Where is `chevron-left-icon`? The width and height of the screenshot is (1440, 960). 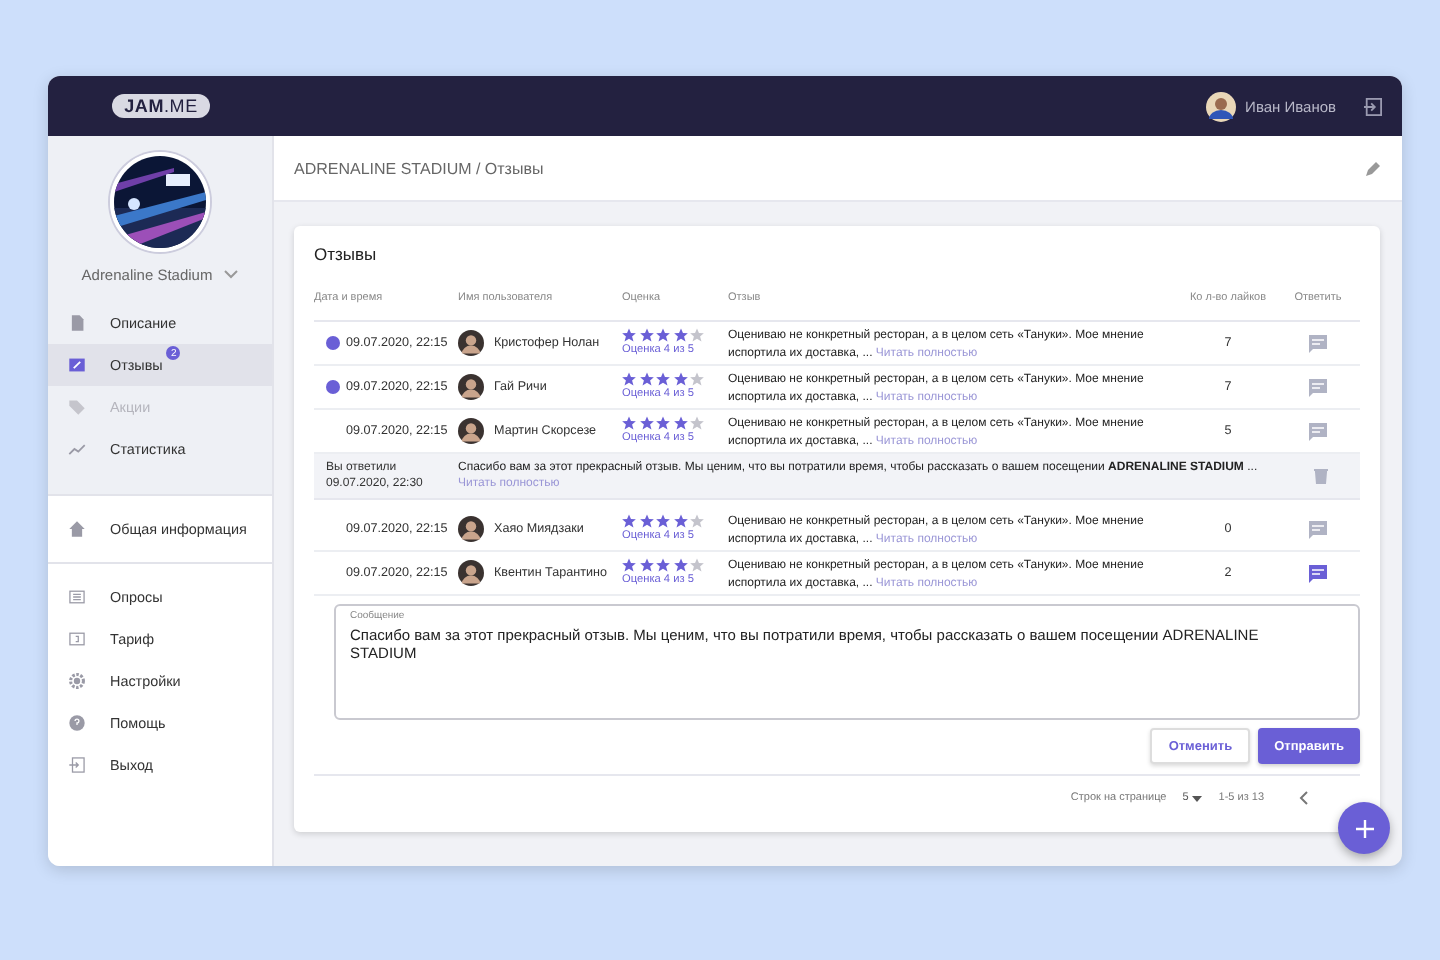
chevron-left-icon is located at coordinates (1304, 798).